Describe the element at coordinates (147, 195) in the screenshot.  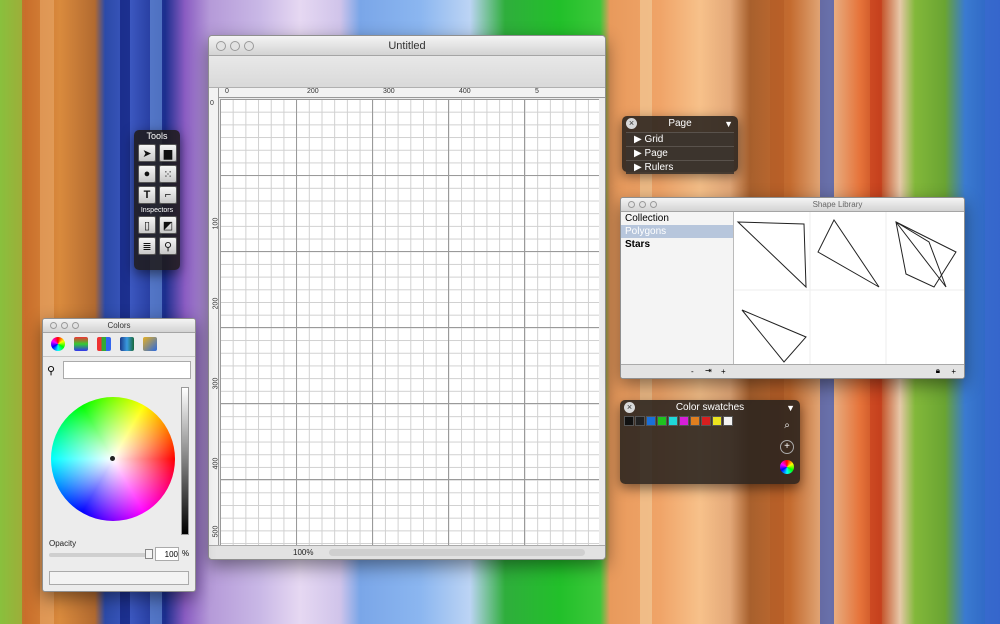
I see `text-icon: T` at that location.